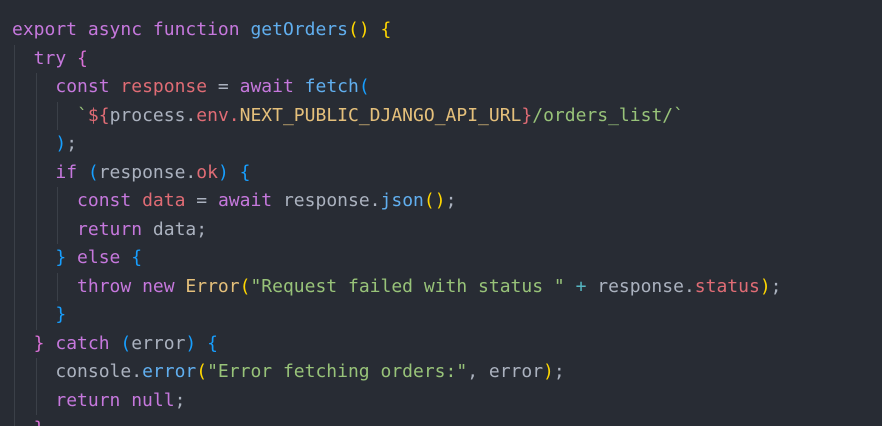  Describe the element at coordinates (272, 86) in the screenshot. I see `code-token: await` at that location.